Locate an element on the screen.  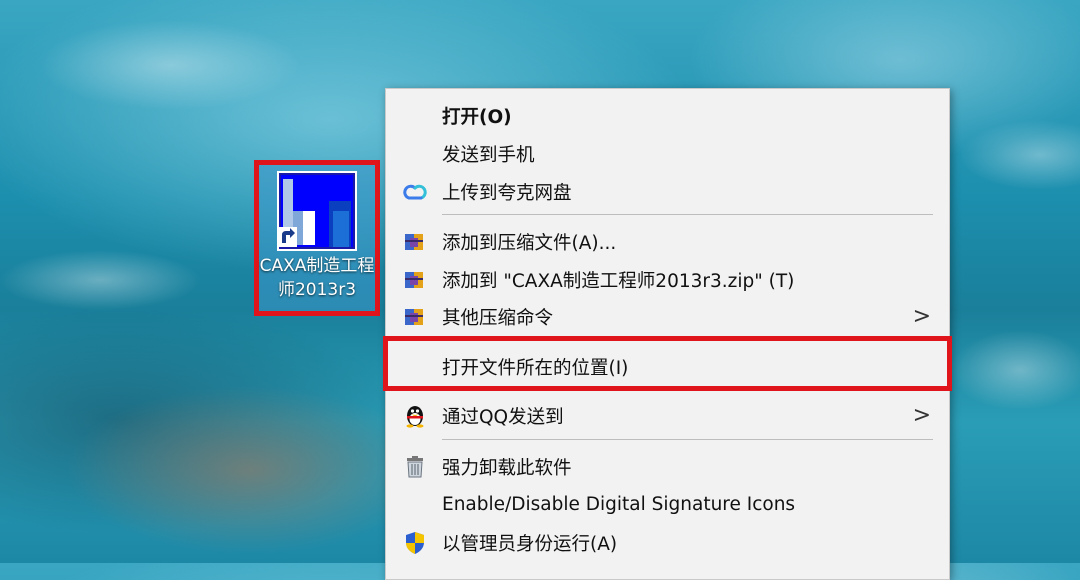
menu-item-digital-signature-icons: Enable/Disable Digital Signature Icons is located at coordinates (667, 504).